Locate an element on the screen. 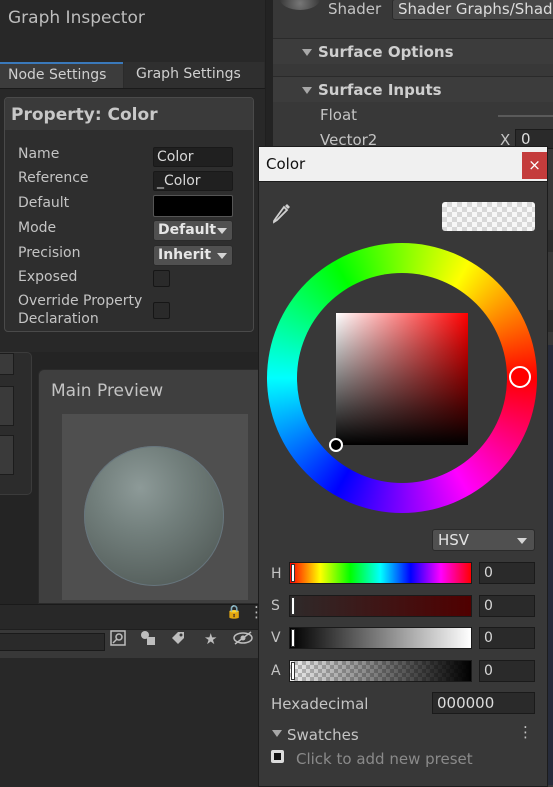 Image resolution: width=553 pixels, height=787 pixels. exposed-label: Exposed is located at coordinates (48, 277).